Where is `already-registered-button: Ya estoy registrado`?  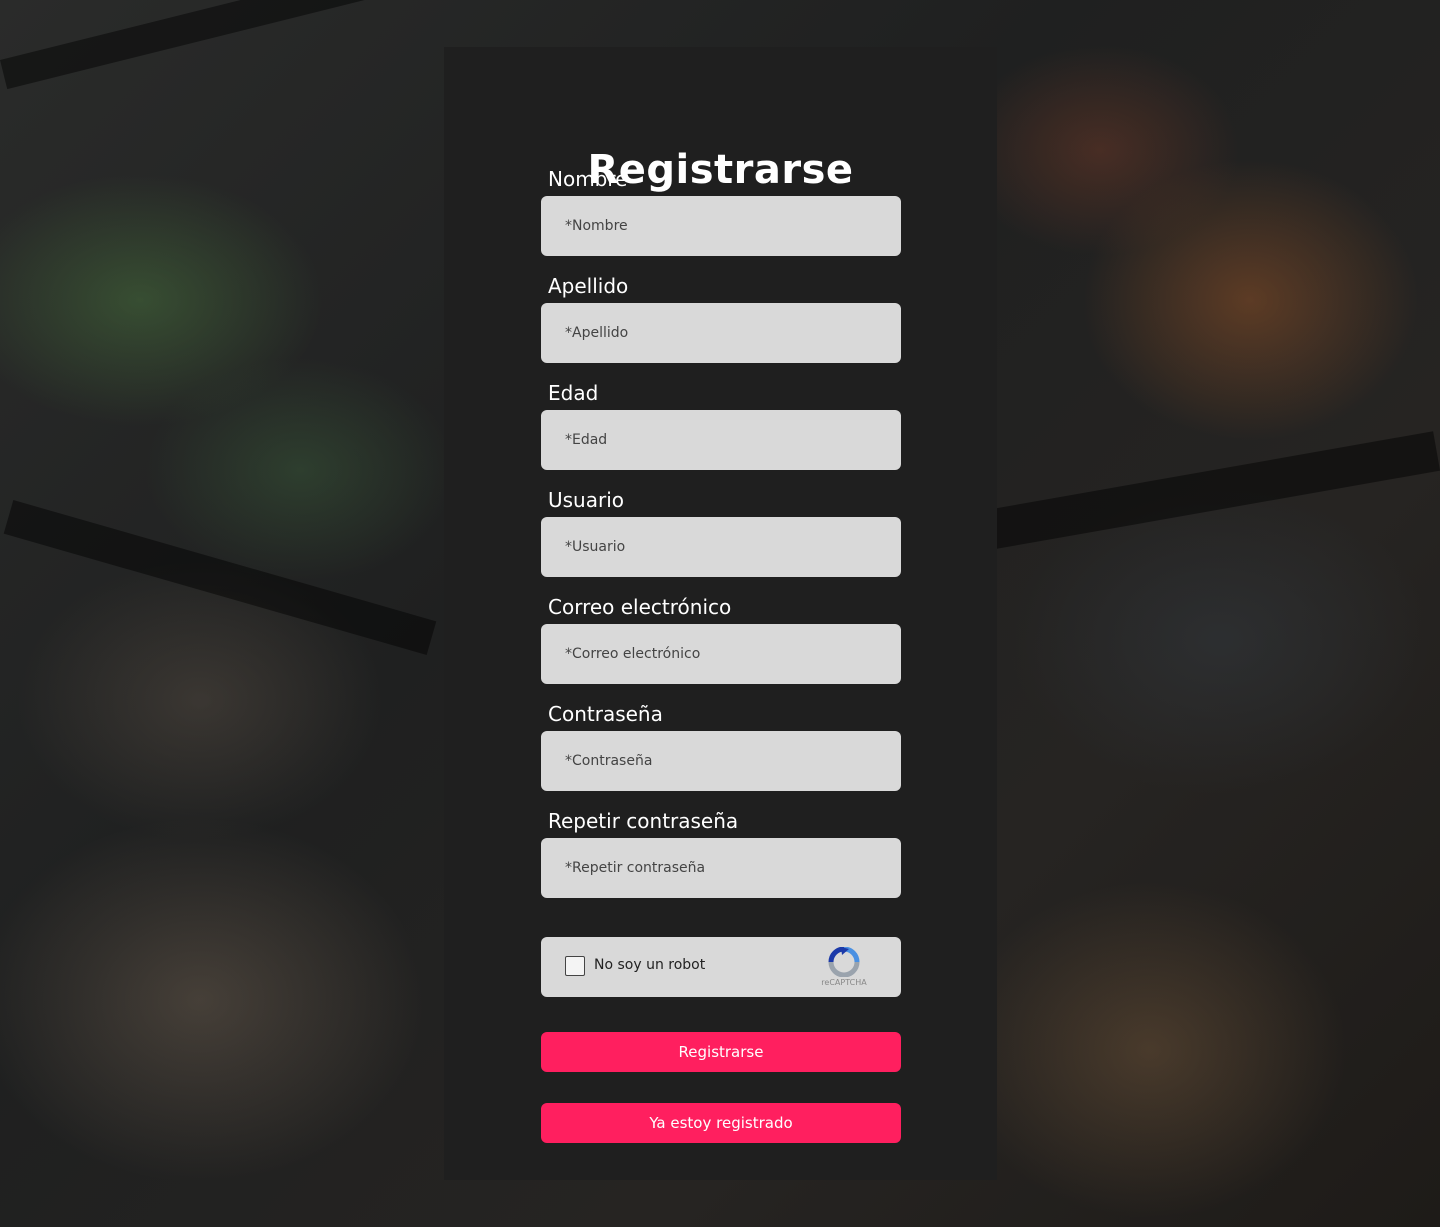
already-registered-button: Ya estoy registrado is located at coordinates (721, 1123).